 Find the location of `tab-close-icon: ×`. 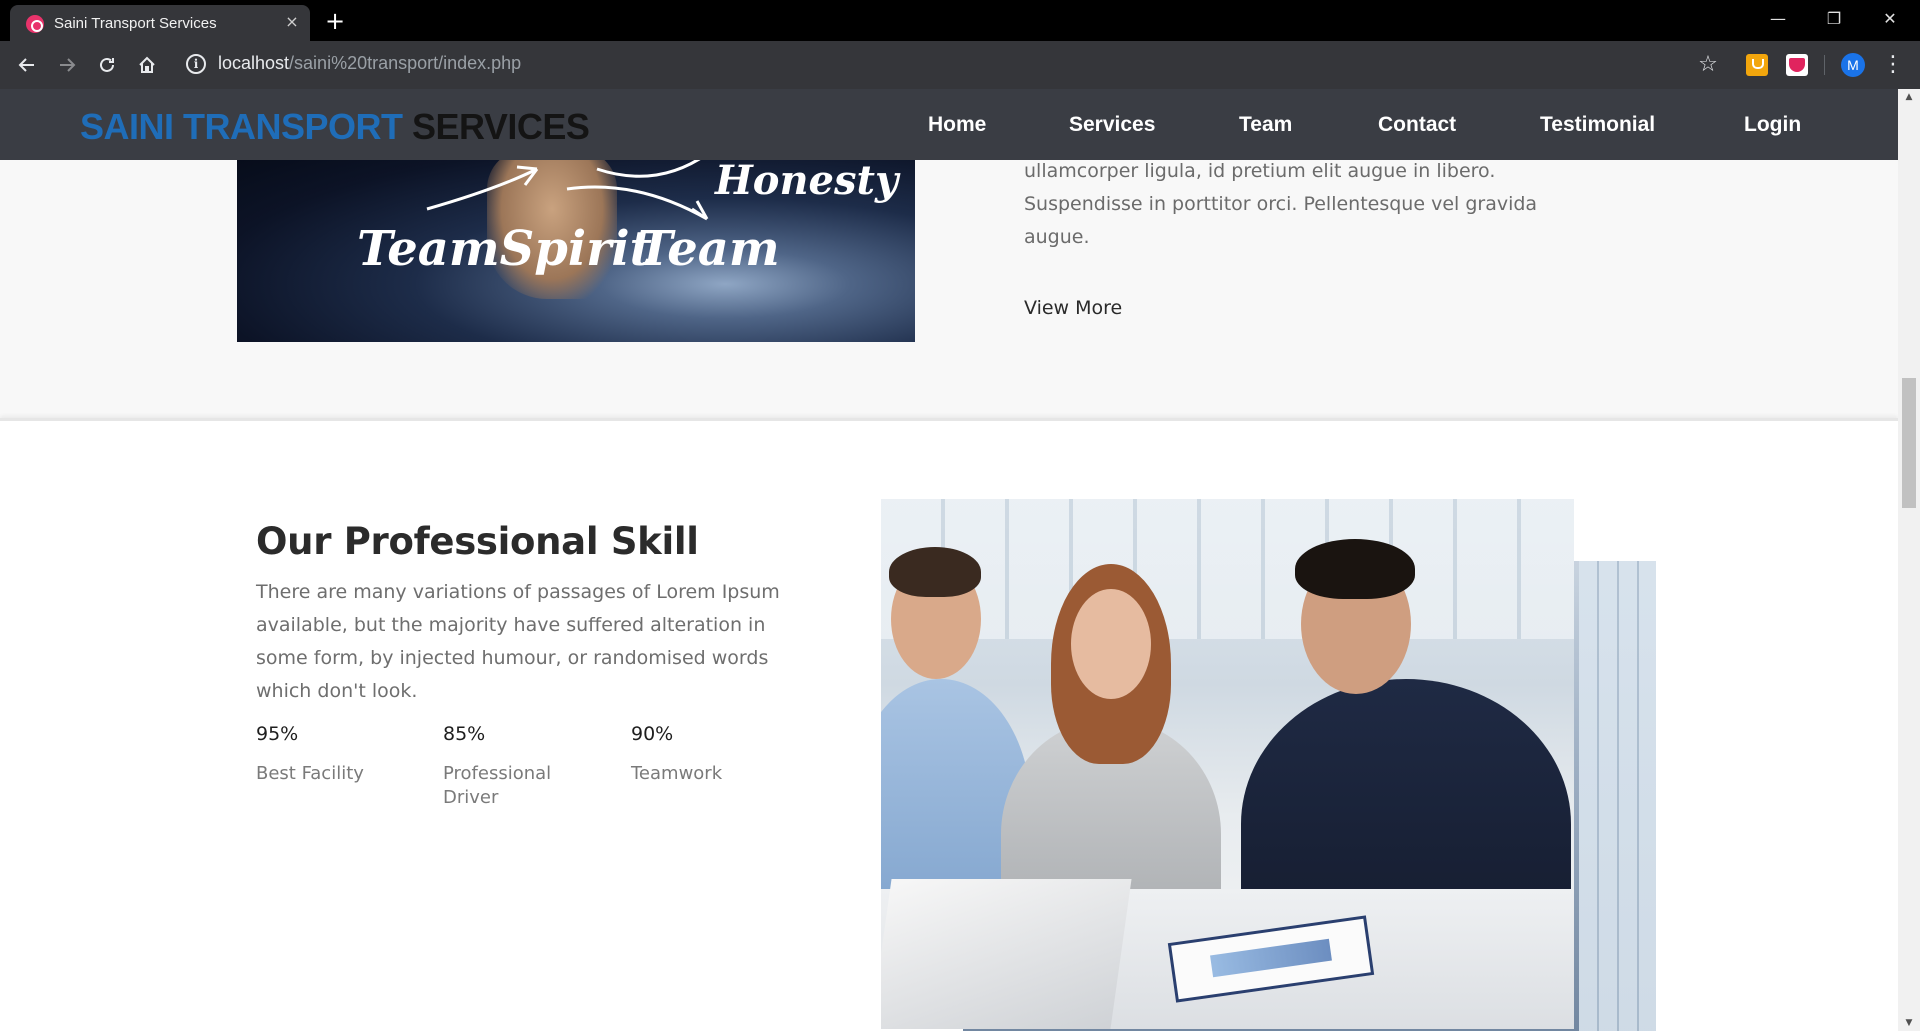

tab-close-icon: × is located at coordinates (292, 22).